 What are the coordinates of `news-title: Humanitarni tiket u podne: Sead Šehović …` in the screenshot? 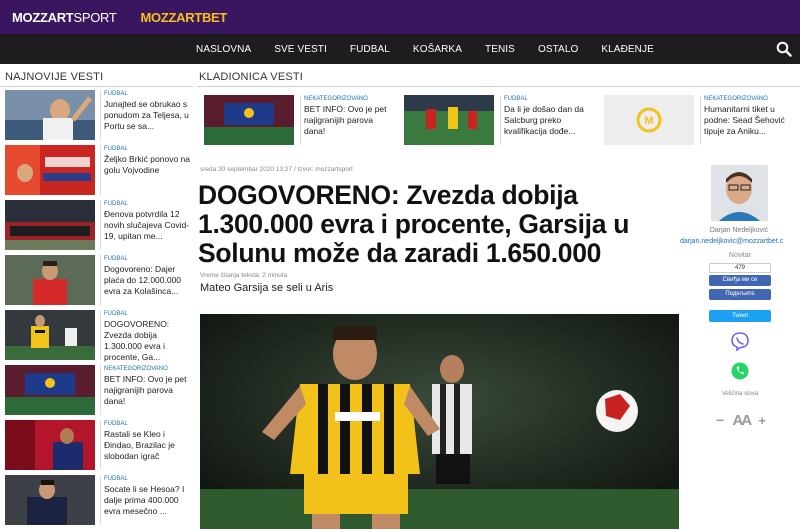 It's located at (750, 120).